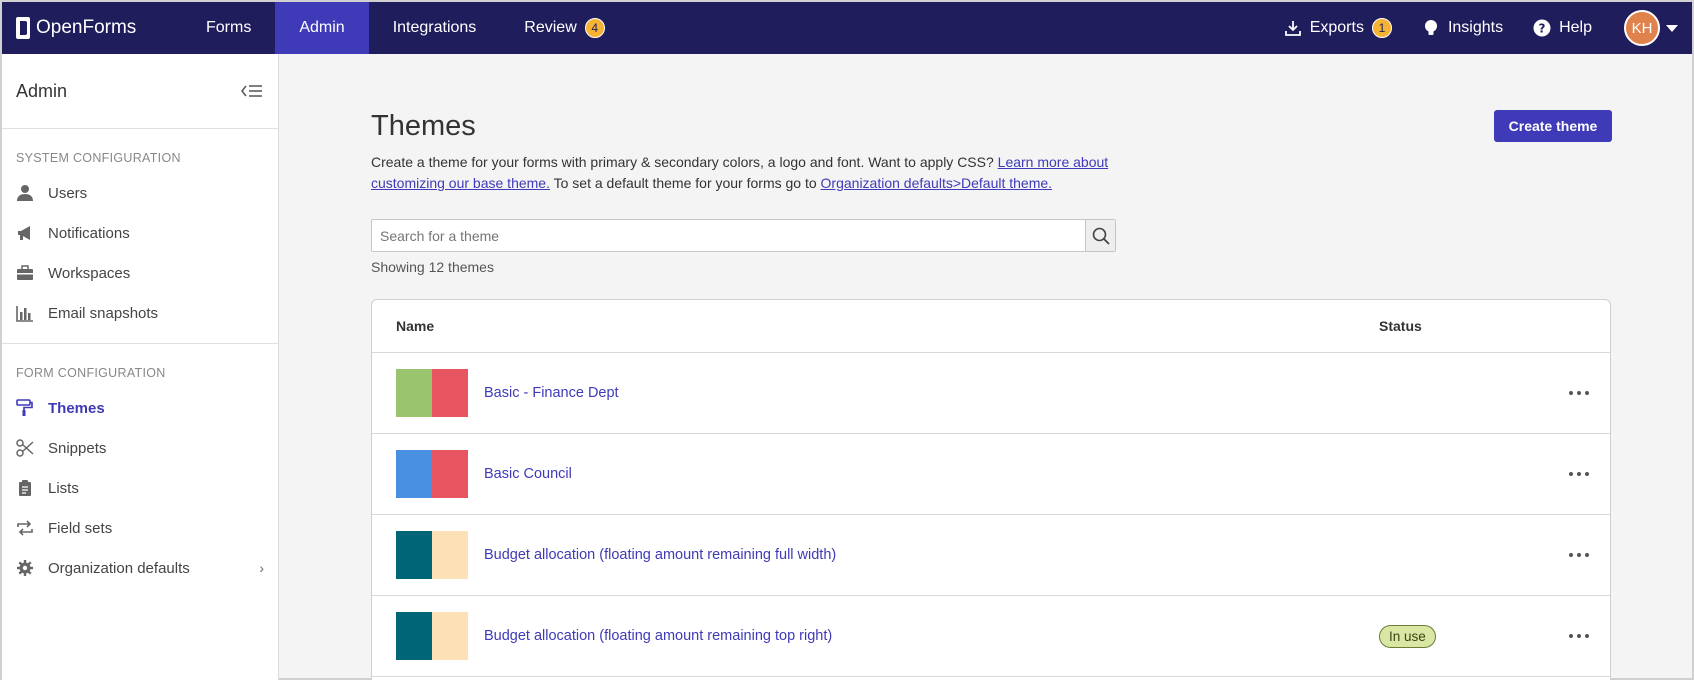 This screenshot has width=1694, height=680. I want to click on search-icon, so click(1101, 236).